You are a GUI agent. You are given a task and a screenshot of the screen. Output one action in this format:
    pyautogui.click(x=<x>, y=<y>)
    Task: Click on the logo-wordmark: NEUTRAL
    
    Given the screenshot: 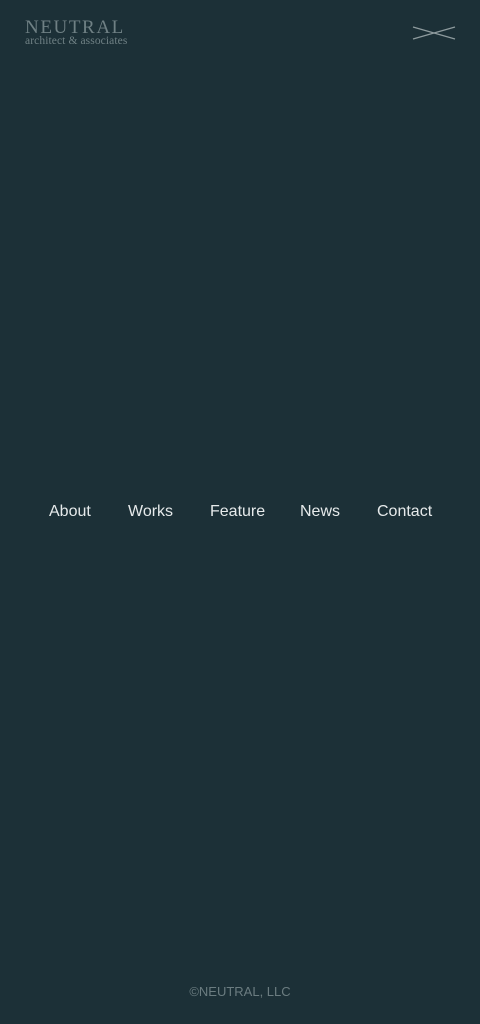 What is the action you would take?
    pyautogui.click(x=75, y=27)
    